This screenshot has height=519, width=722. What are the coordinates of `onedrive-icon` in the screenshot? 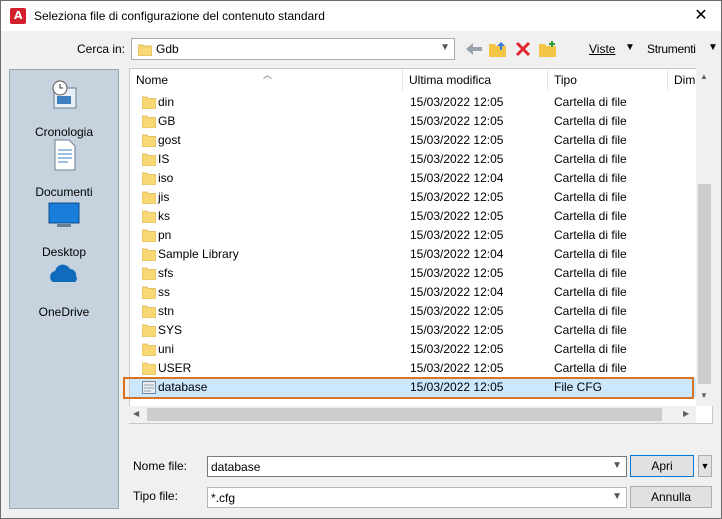 It's located at (63, 273).